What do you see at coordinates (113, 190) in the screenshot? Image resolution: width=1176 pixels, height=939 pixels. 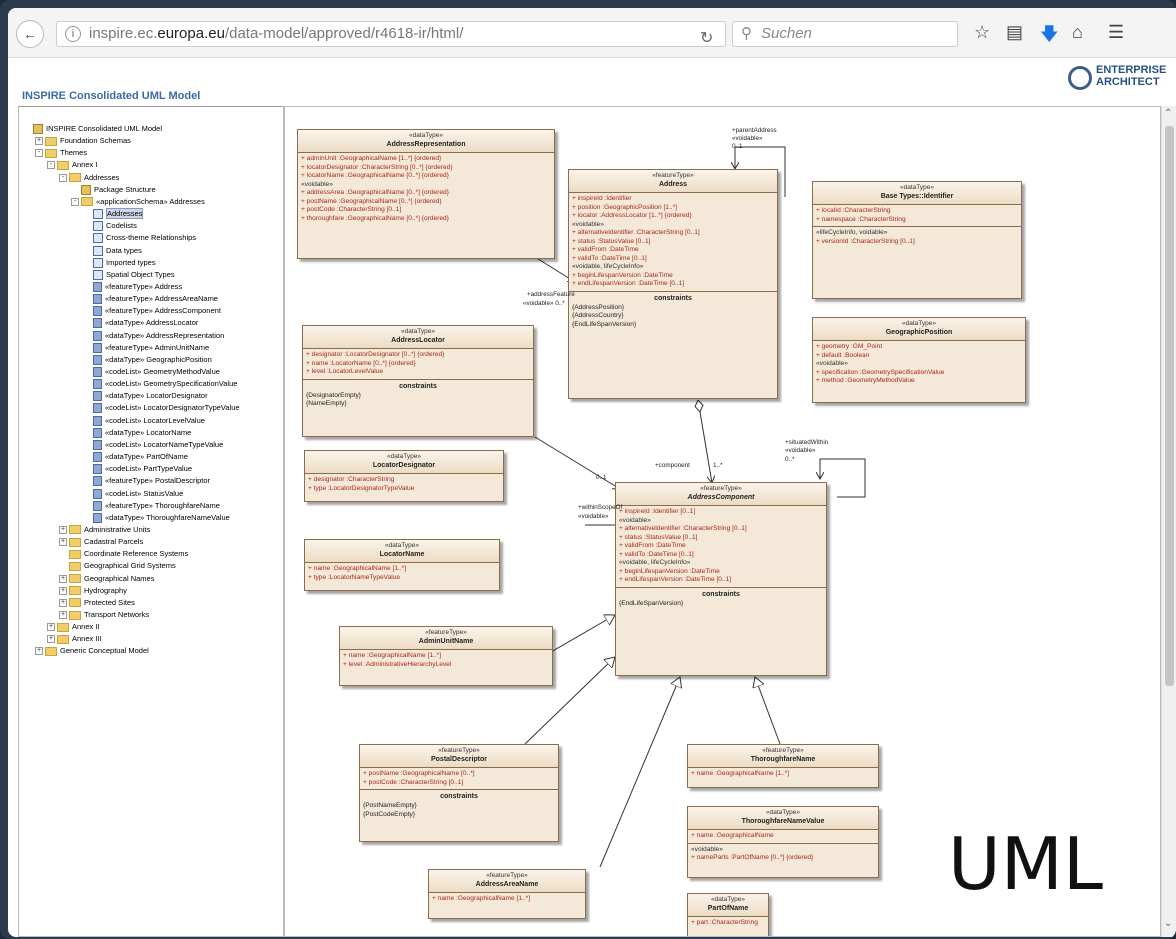 I see `tree-node: Package Structure` at bounding box center [113, 190].